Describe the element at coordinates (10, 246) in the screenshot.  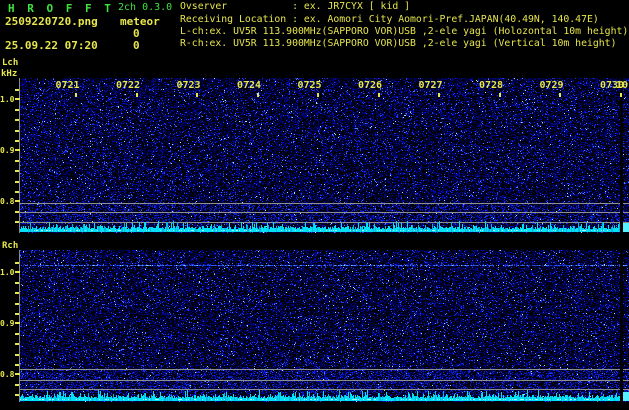
I see `rch-panel-label: Rch` at that location.